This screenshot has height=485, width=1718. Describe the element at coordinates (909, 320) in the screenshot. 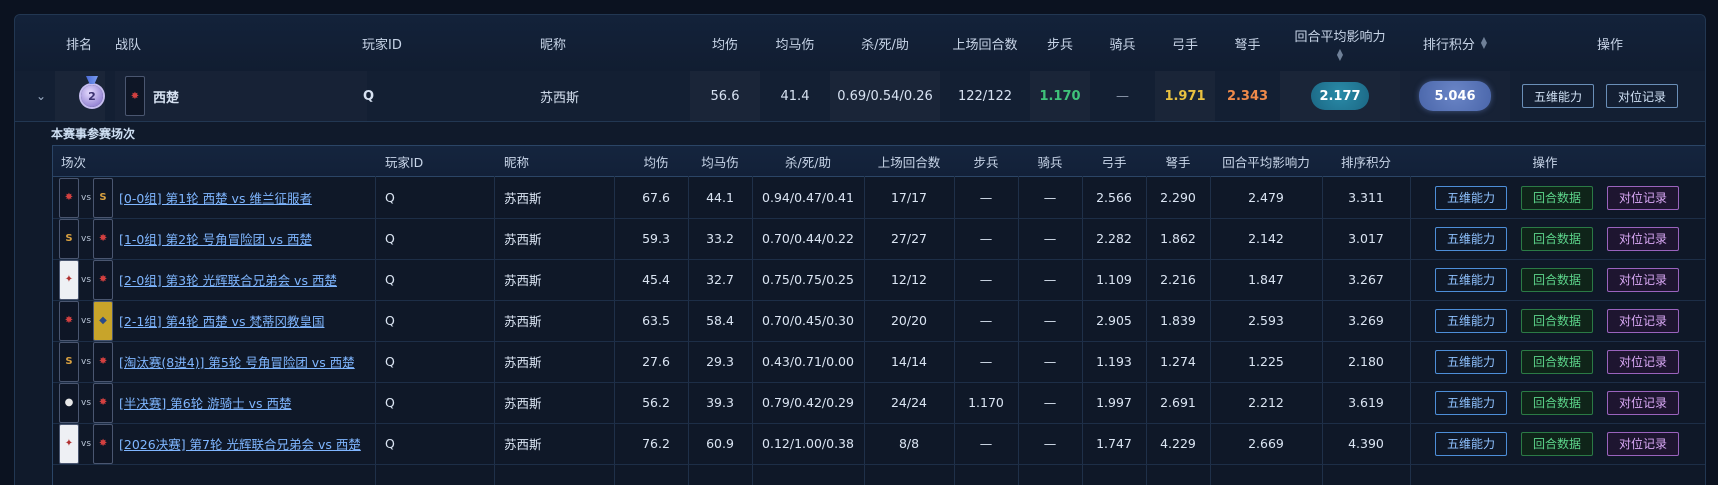

I see `cell-rounds: 20/20` at that location.